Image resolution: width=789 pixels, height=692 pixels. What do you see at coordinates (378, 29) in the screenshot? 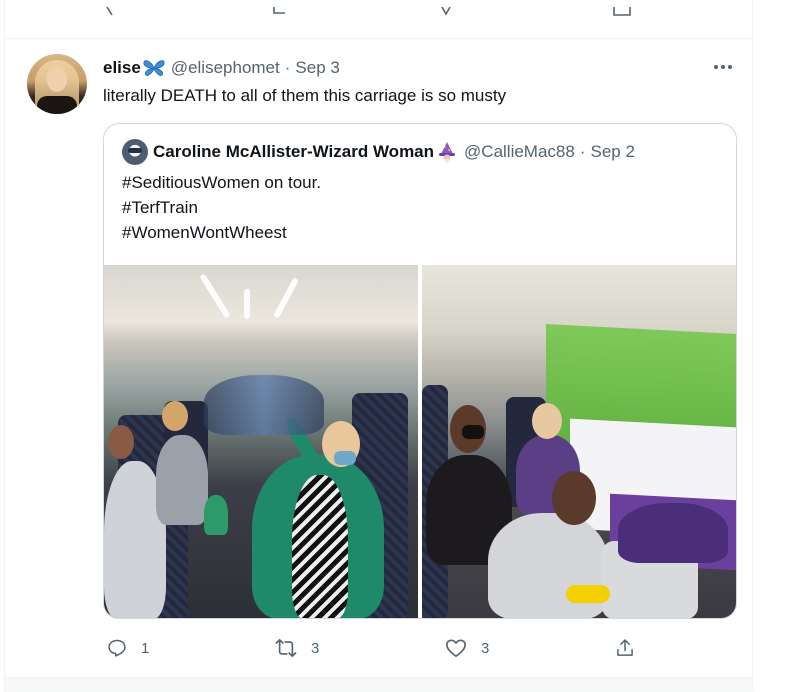
I see `tweet-divider` at bounding box center [378, 29].